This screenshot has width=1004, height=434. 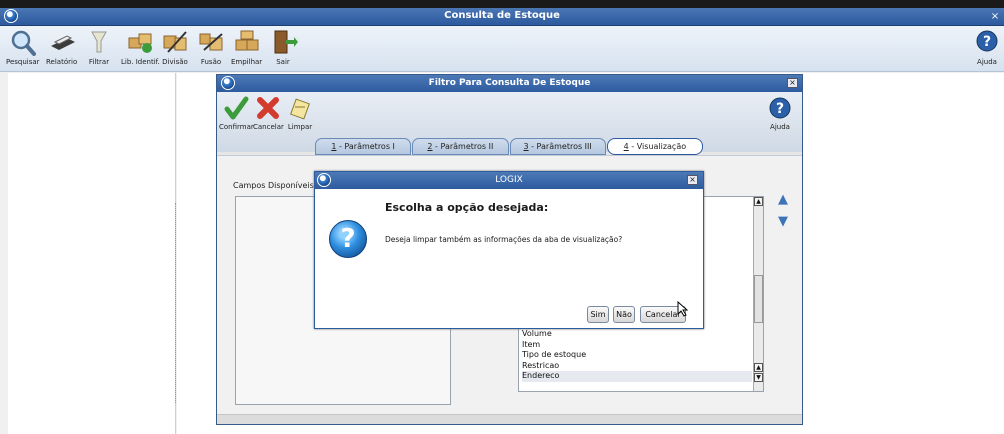 I want to click on sim-button: Sim, so click(x=598, y=314).